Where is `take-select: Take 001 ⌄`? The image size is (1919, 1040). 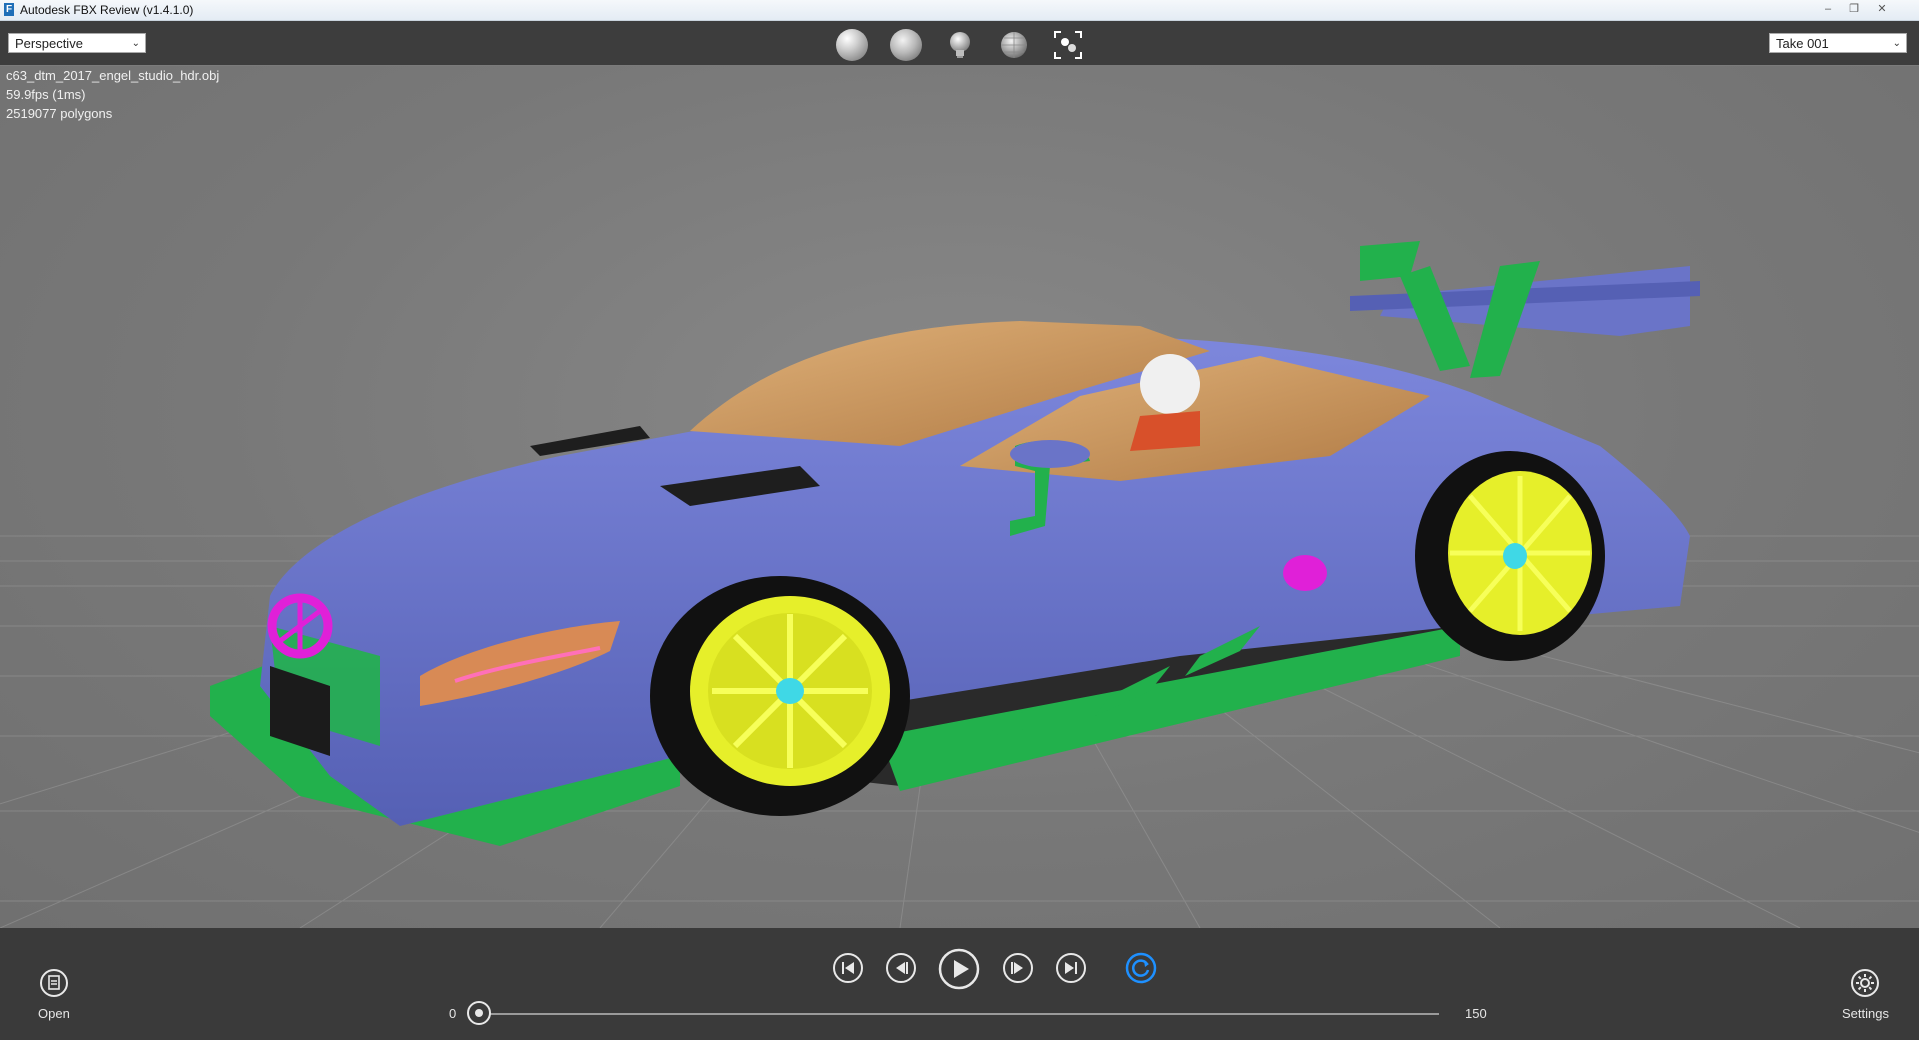 take-select: Take 001 ⌄ is located at coordinates (1838, 43).